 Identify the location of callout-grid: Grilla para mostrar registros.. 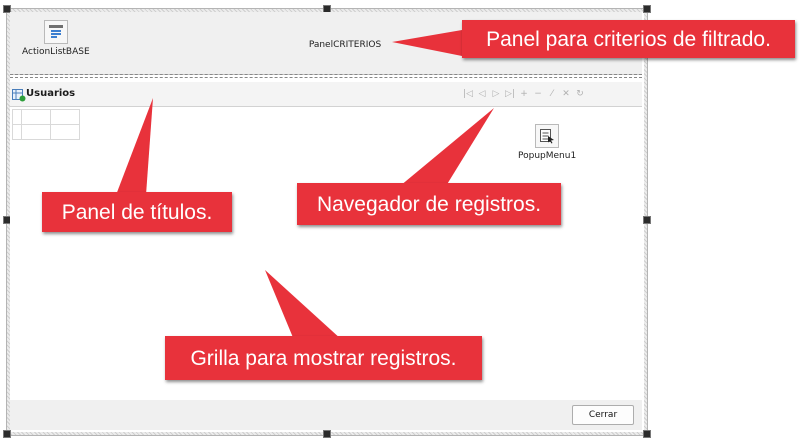
(323, 358).